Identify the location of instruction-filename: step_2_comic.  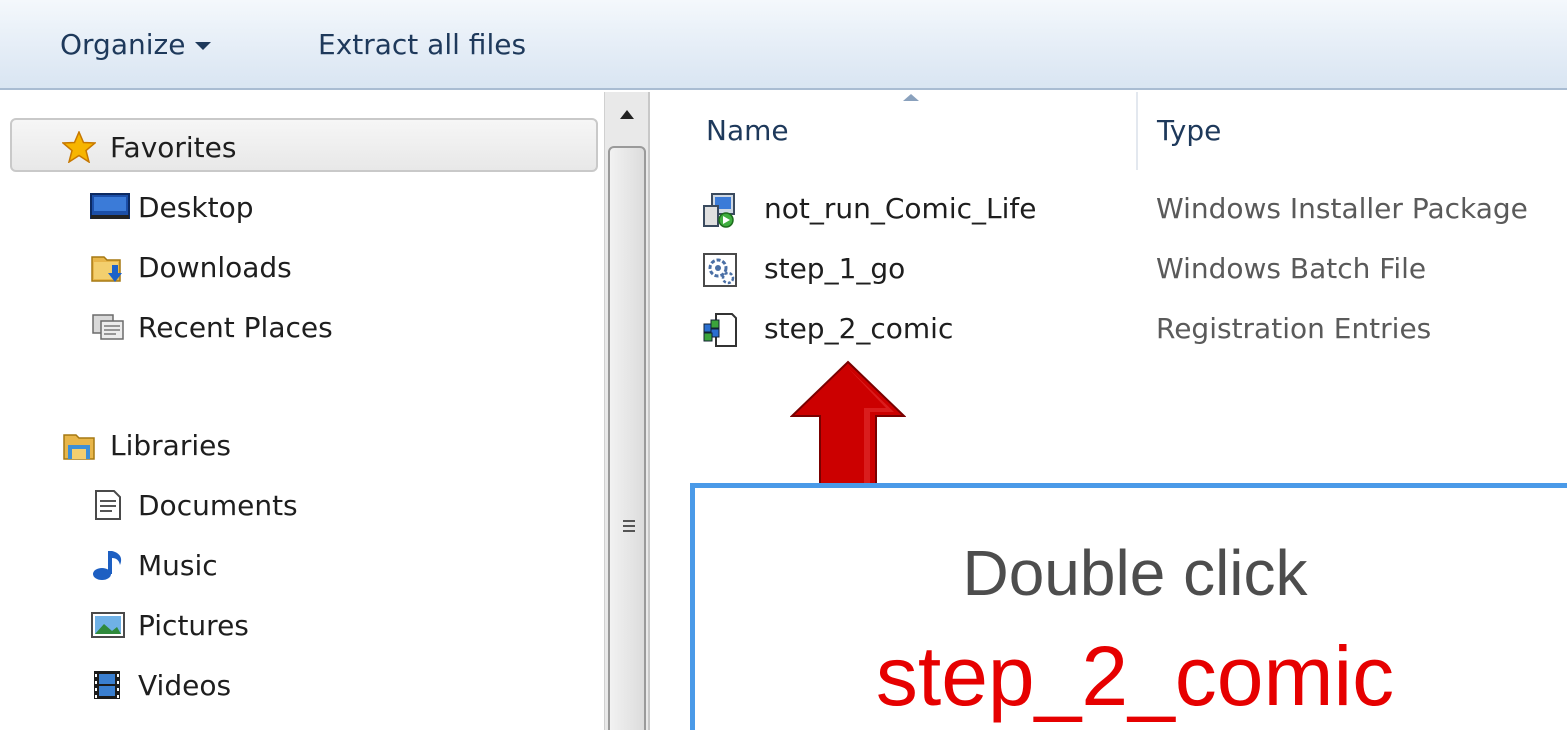
(1135, 676).